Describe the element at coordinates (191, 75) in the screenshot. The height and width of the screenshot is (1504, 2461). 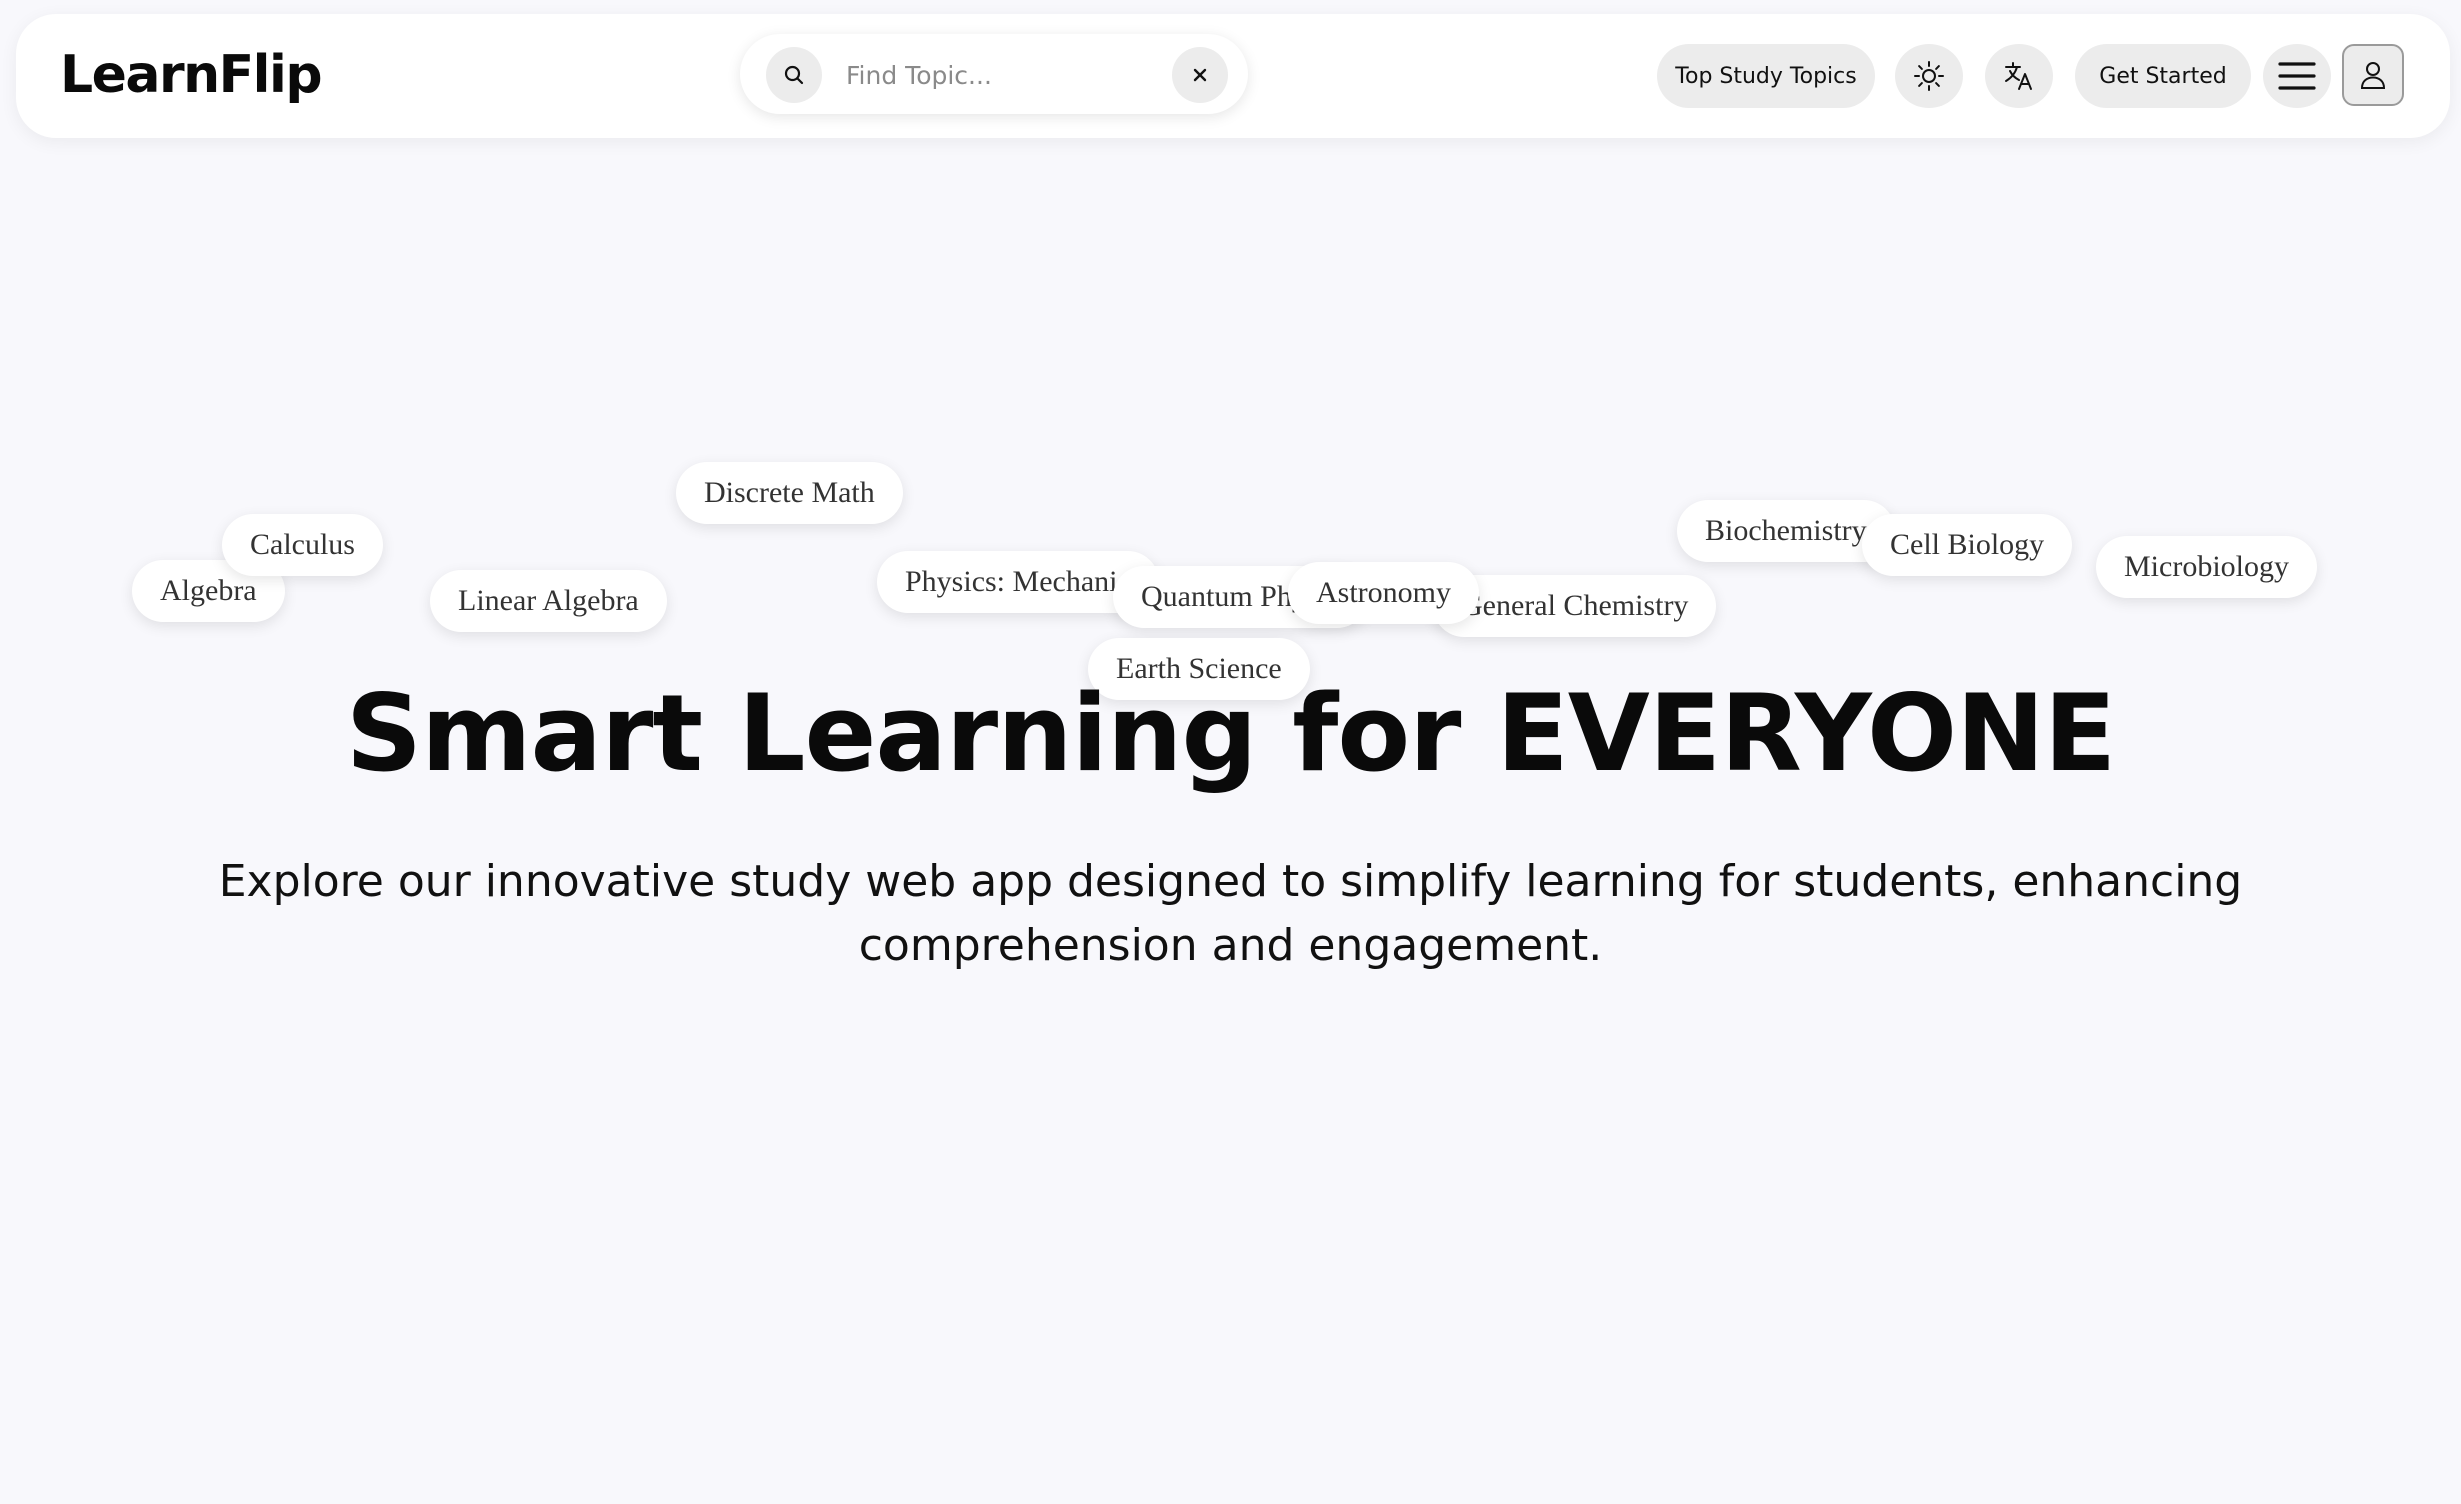
I see `site-logo: LearnFlip` at that location.